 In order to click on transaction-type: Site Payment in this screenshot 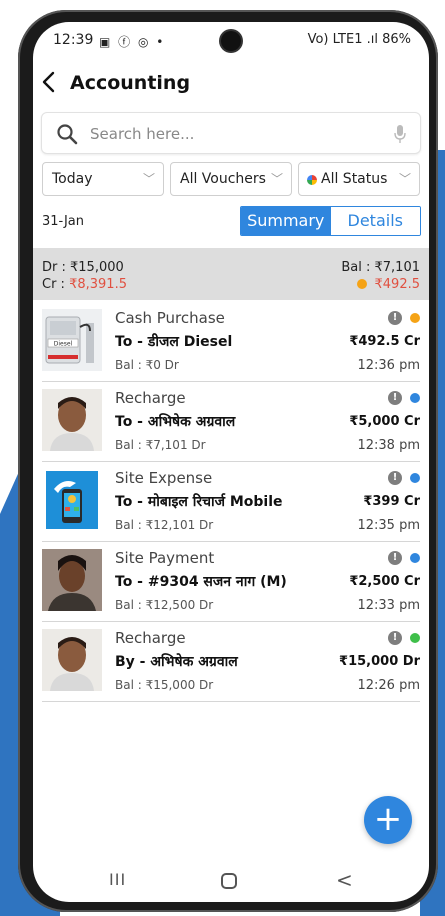, I will do `click(165, 558)`.